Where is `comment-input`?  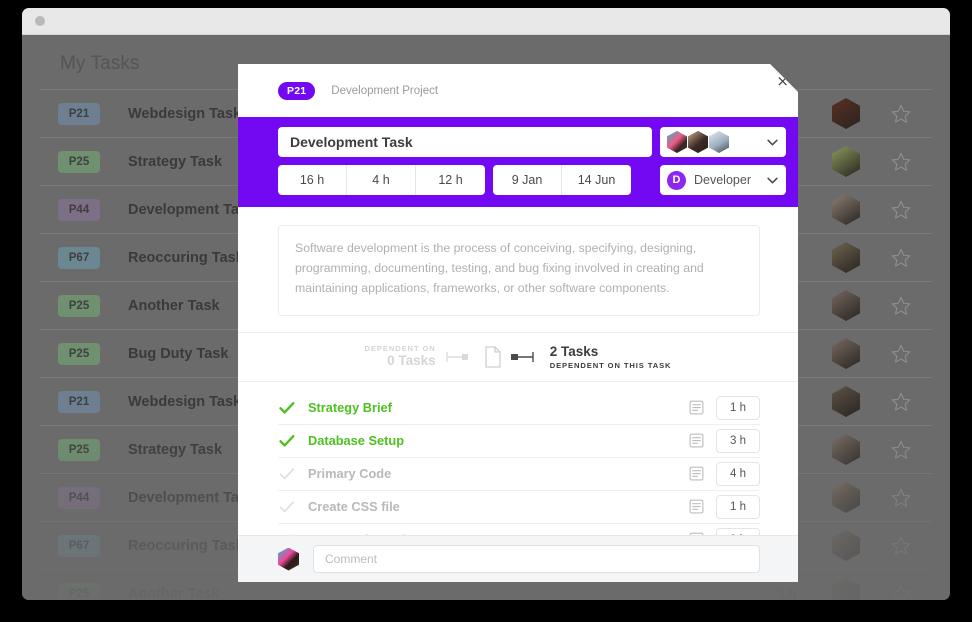
comment-input is located at coordinates (536, 559).